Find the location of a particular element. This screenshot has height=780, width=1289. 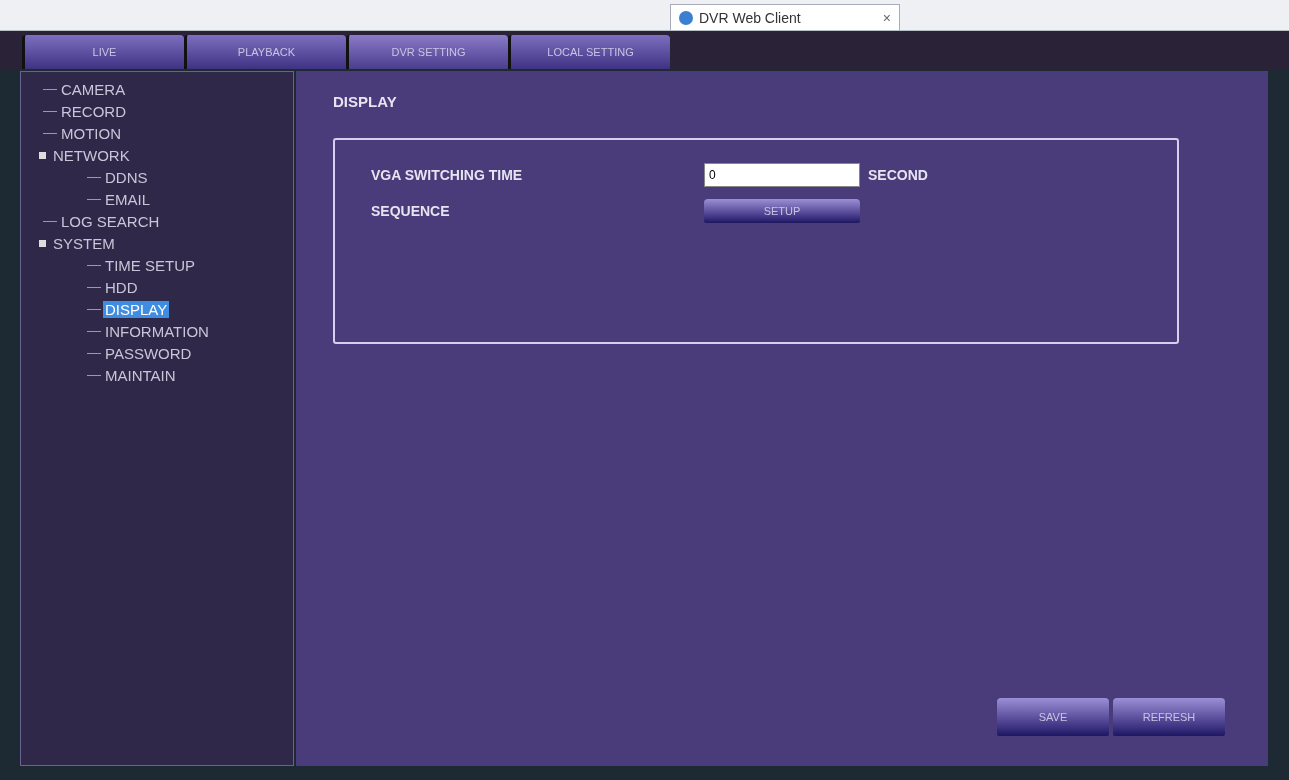

nav-tab: LOCAL SETTING is located at coordinates (589, 52).